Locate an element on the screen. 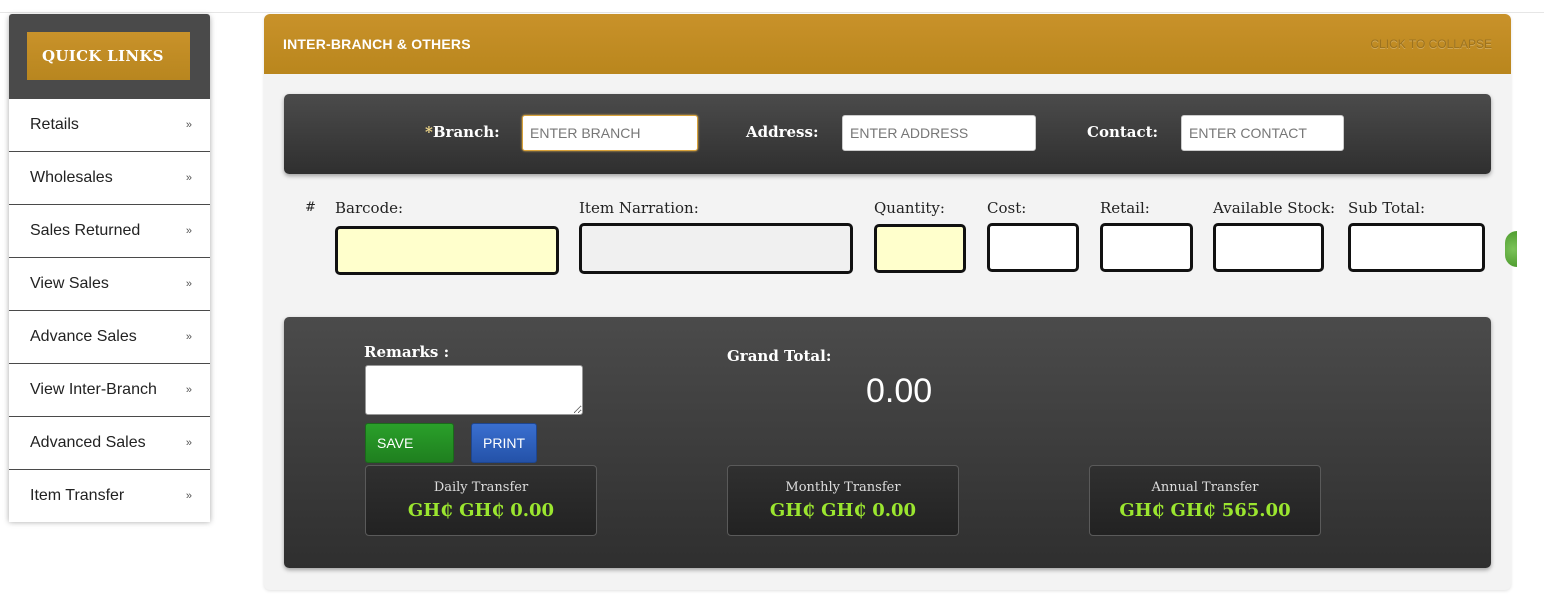  available-stock-label: Available Stock: is located at coordinates (1274, 208).